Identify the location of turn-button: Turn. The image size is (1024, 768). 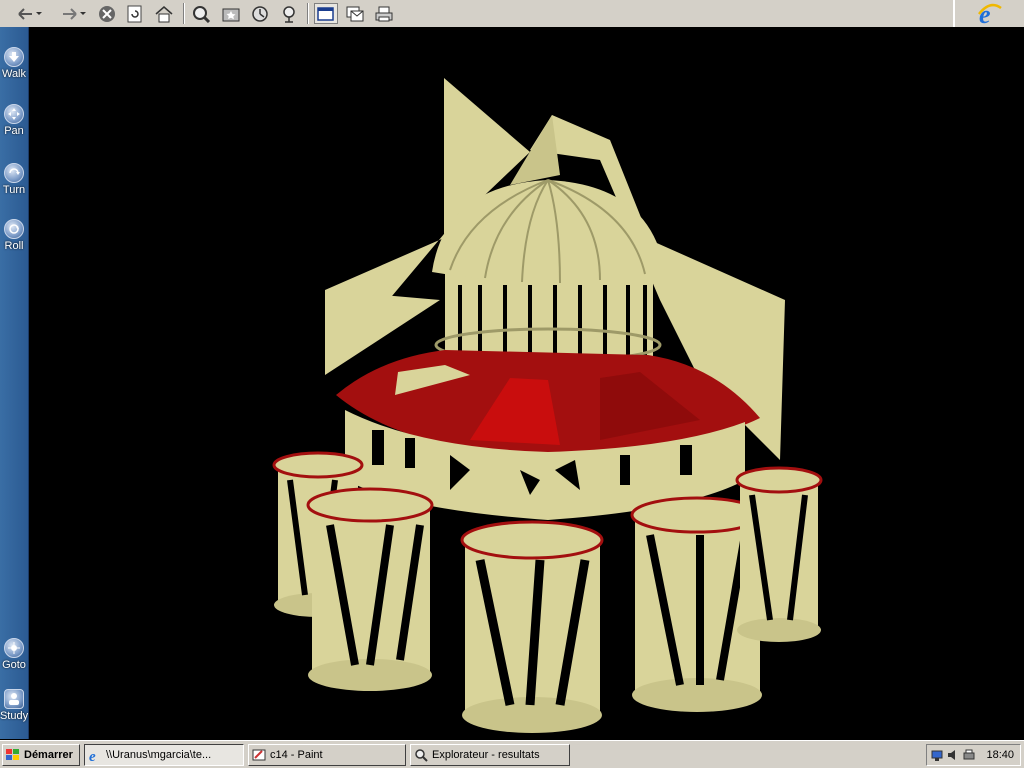
(14, 179).